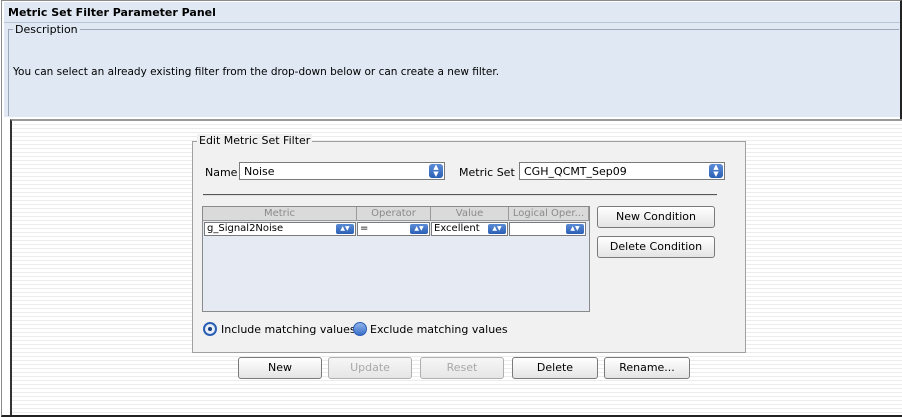 The height and width of the screenshot is (417, 902). Describe the element at coordinates (656, 247) in the screenshot. I see `delete-condition-button: Delete Condition` at that location.